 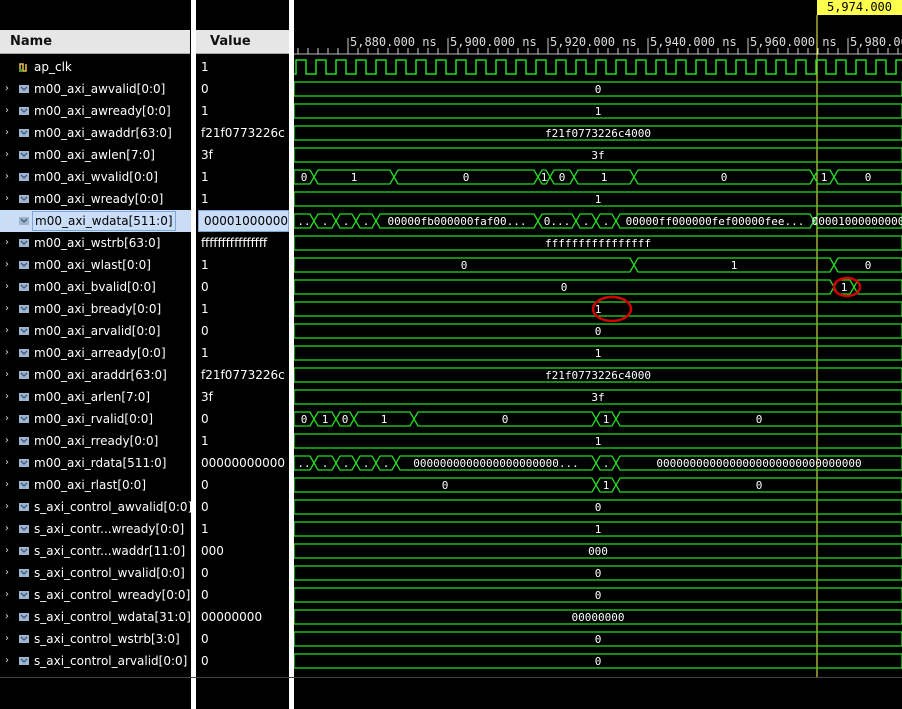 I want to click on signal-row: › m00_axi_awaddr[63:0], so click(x=95, y=133).